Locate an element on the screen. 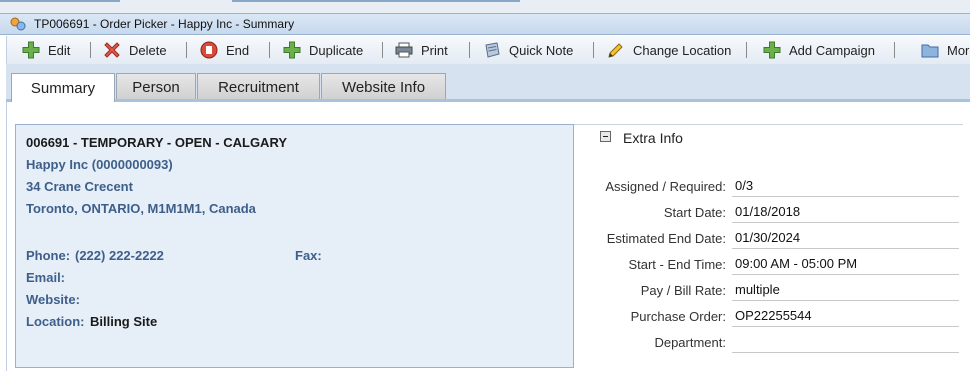  start-end-time-label: Start - End Time: is located at coordinates (677, 264).